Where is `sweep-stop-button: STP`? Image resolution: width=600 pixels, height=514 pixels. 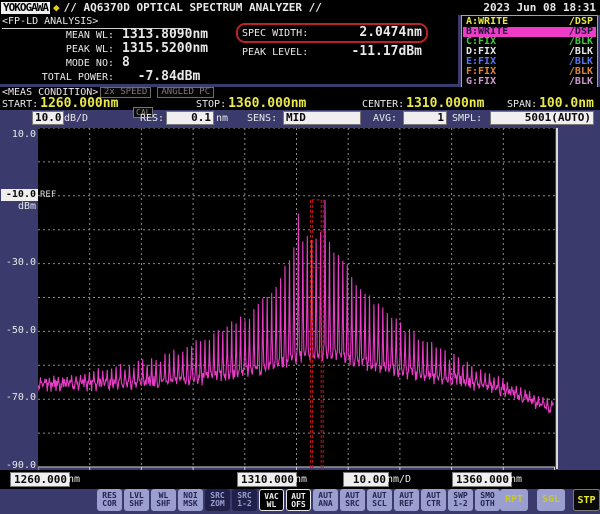 sweep-stop-button: STP is located at coordinates (586, 500).